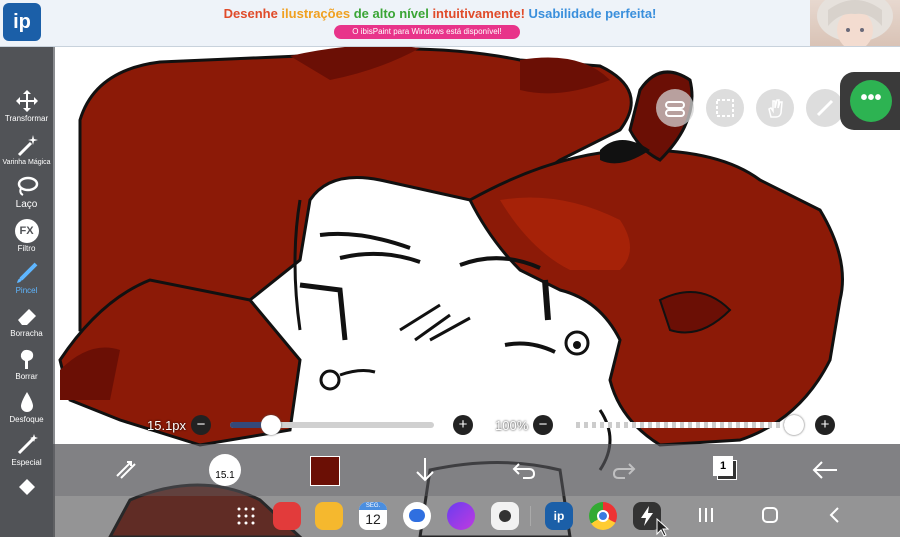  I want to click on hand-tool-button, so click(775, 108).